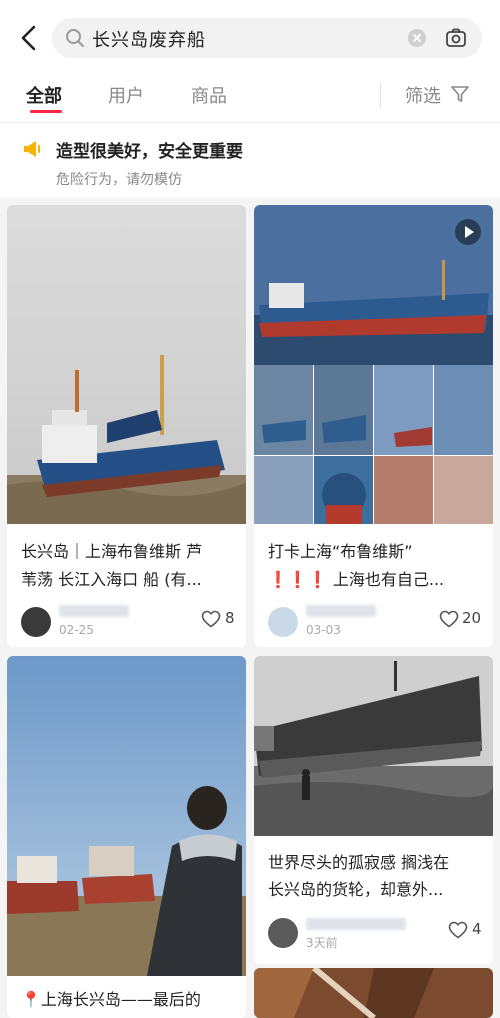 The image size is (500, 1018). Describe the element at coordinates (209, 95) in the screenshot. I see `tab-products: 商品` at that location.